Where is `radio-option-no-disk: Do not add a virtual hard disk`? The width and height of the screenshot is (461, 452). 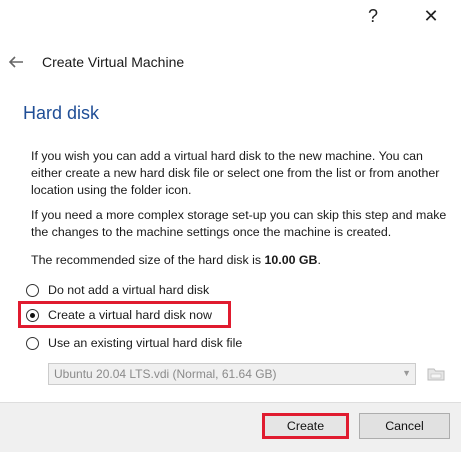
radio-option-no-disk: Do not add a virtual hard disk is located at coordinates (117, 290).